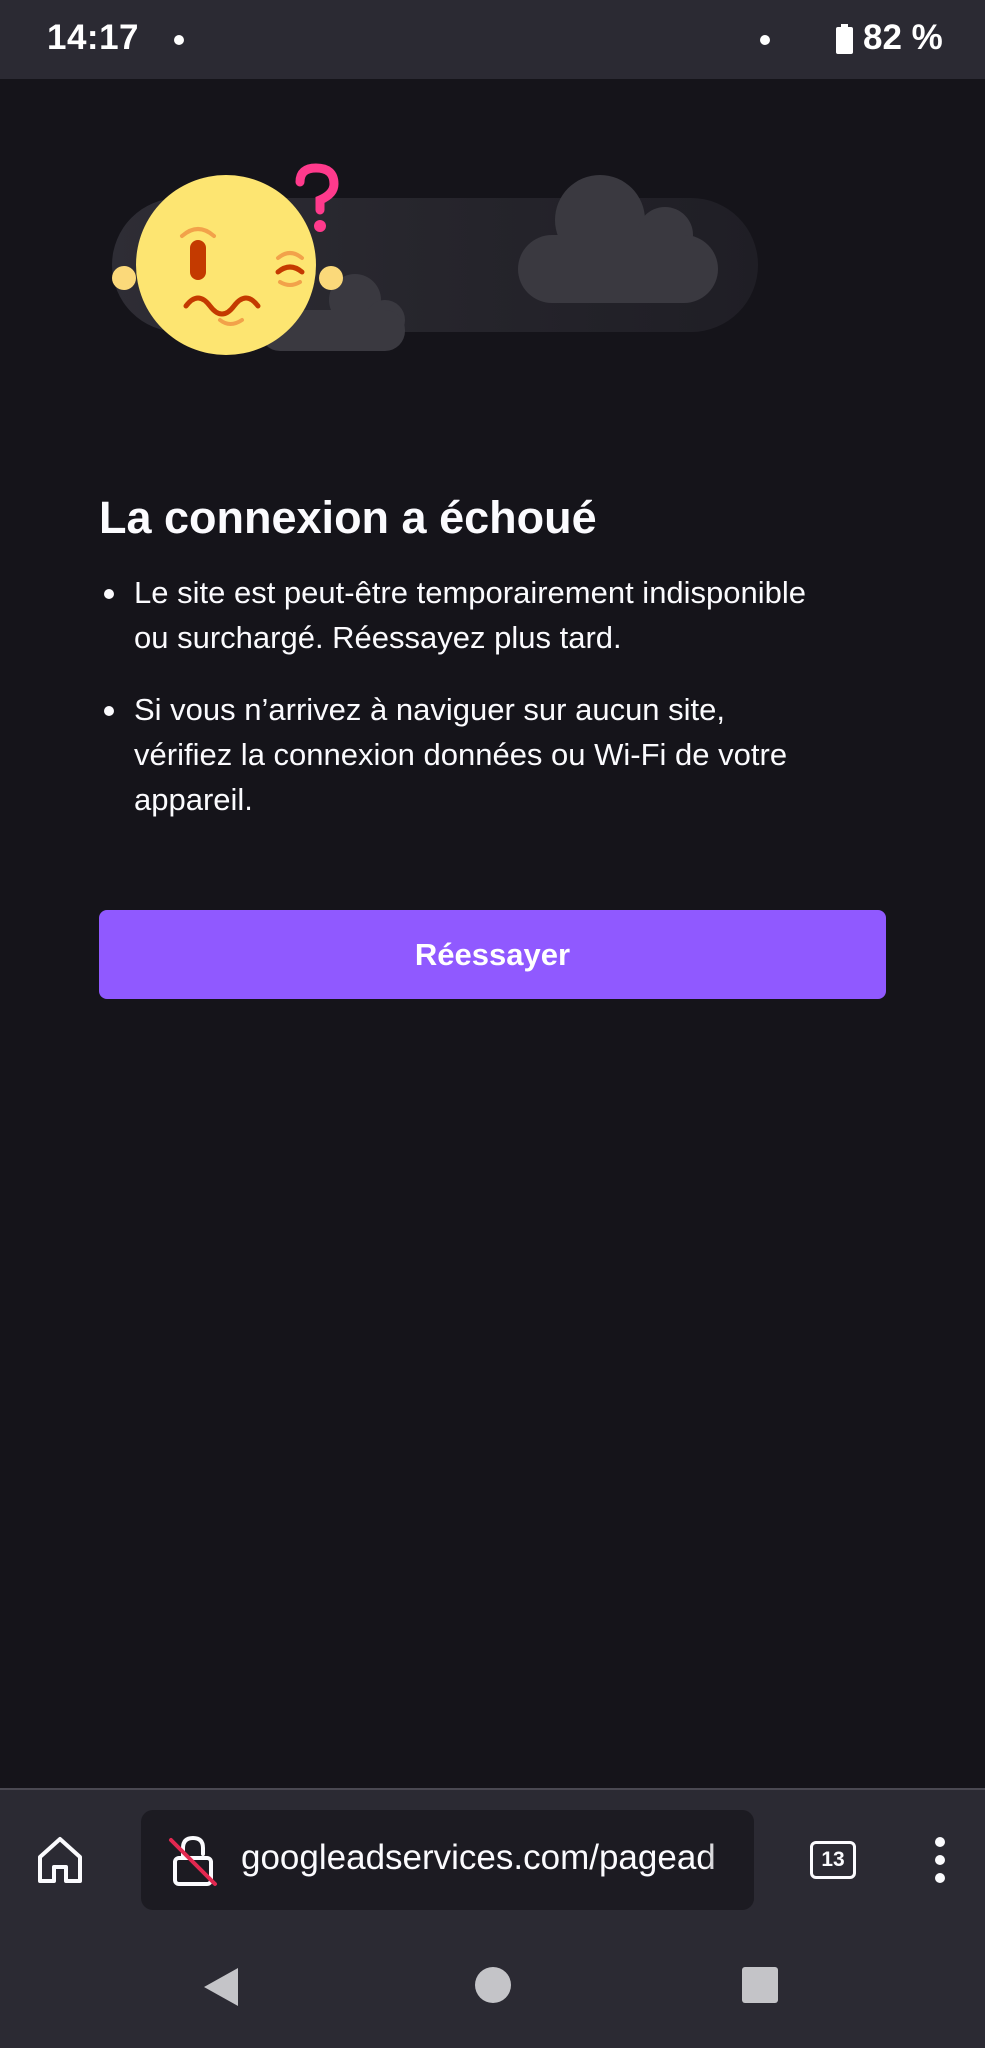 This screenshot has width=985, height=2048. What do you see at coordinates (193, 1860) in the screenshot?
I see `broken-lock-icon` at bounding box center [193, 1860].